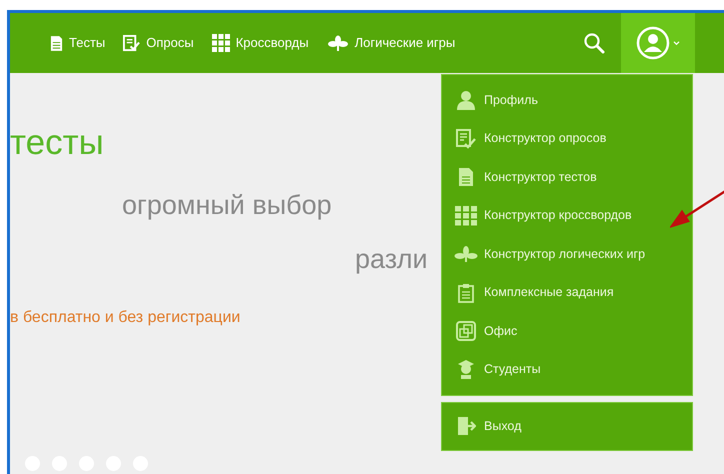 Image resolution: width=724 pixels, height=474 pixels. Describe the element at coordinates (676, 43) in the screenshot. I see `caret-icon` at that location.